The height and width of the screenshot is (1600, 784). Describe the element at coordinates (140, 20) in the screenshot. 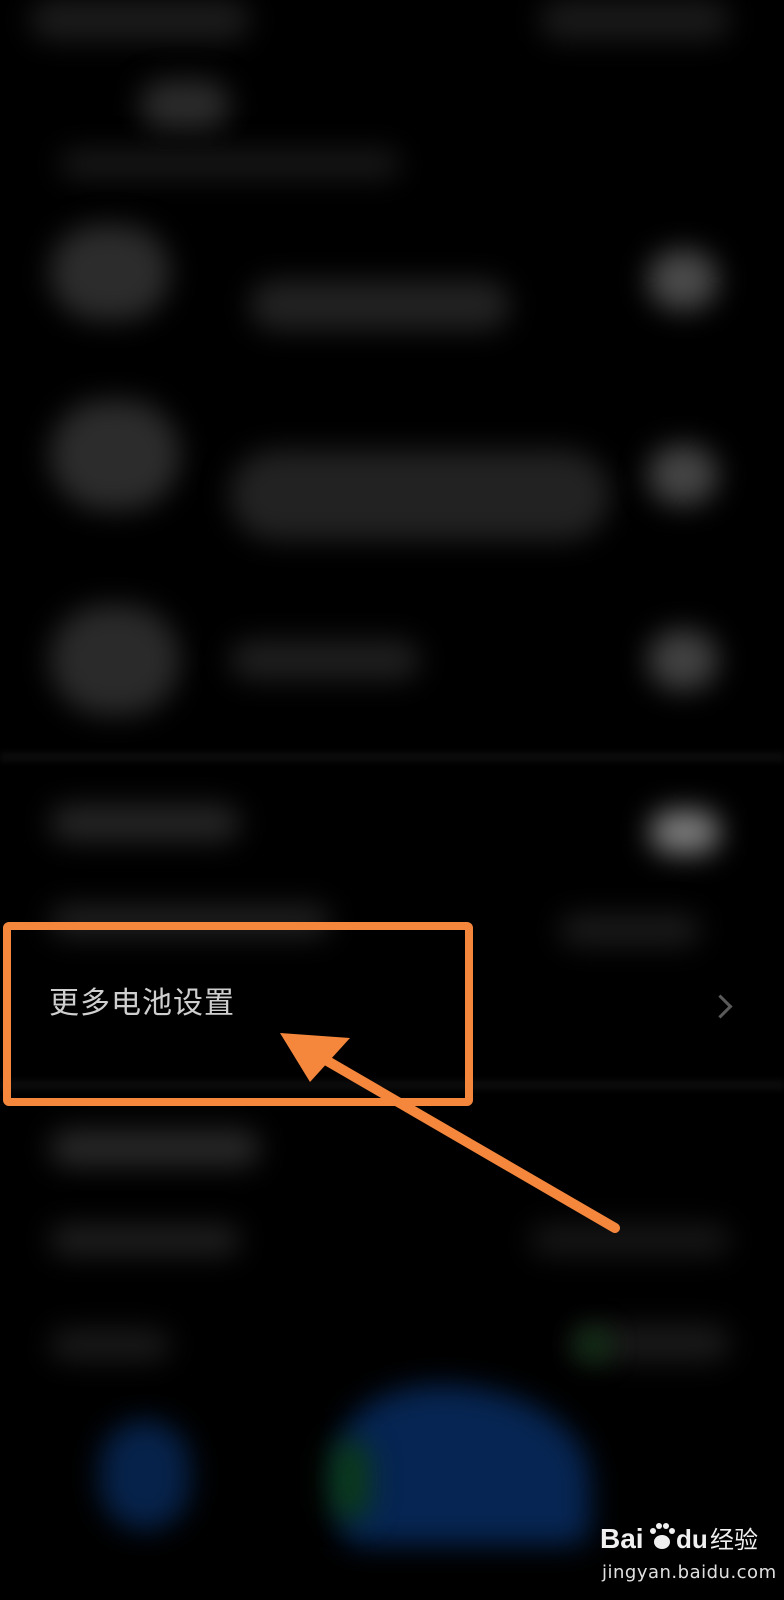

I see `blurred-header-left` at that location.